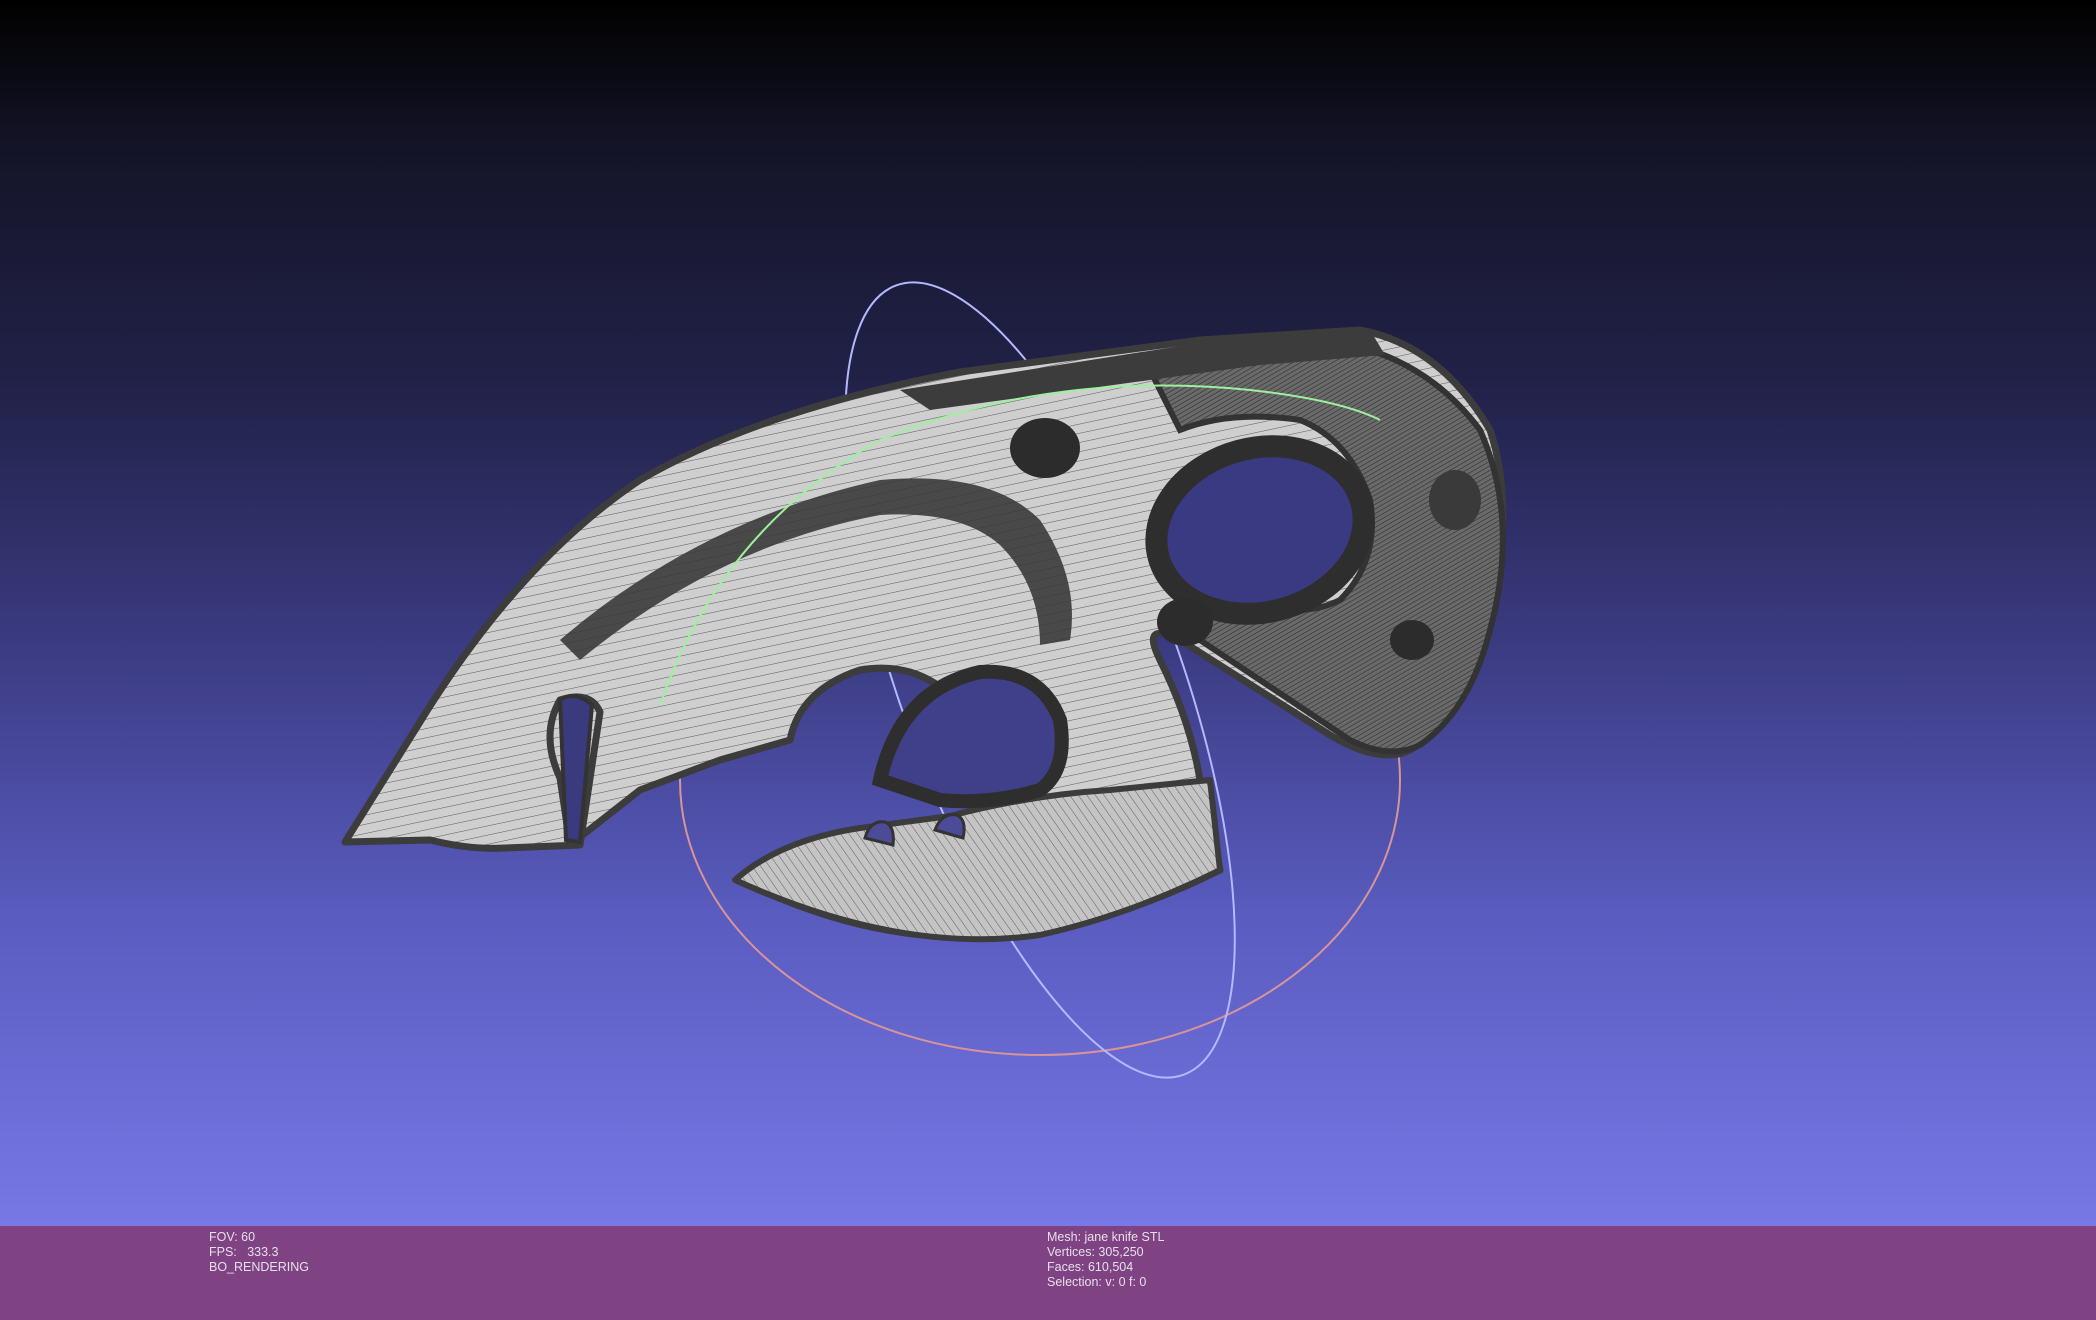 Image resolution: width=2096 pixels, height=1320 pixels. I want to click on fov-label: FOV: 60, so click(232, 1237).